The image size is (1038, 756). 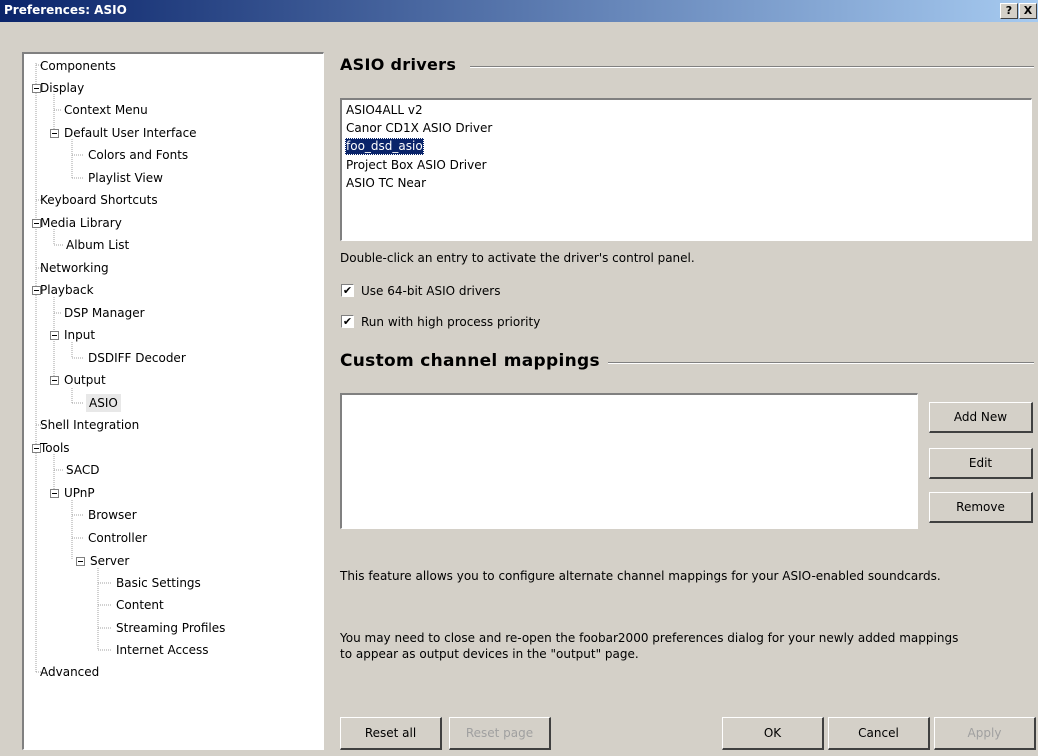 What do you see at coordinates (65, 10) in the screenshot?
I see `window-title: Preferences: ASIO` at bounding box center [65, 10].